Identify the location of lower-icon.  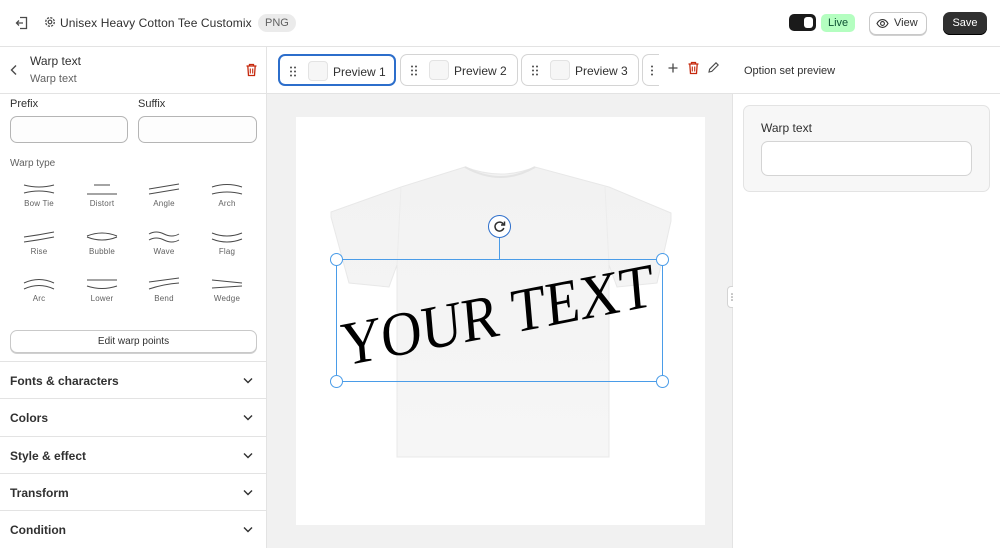
(102, 284).